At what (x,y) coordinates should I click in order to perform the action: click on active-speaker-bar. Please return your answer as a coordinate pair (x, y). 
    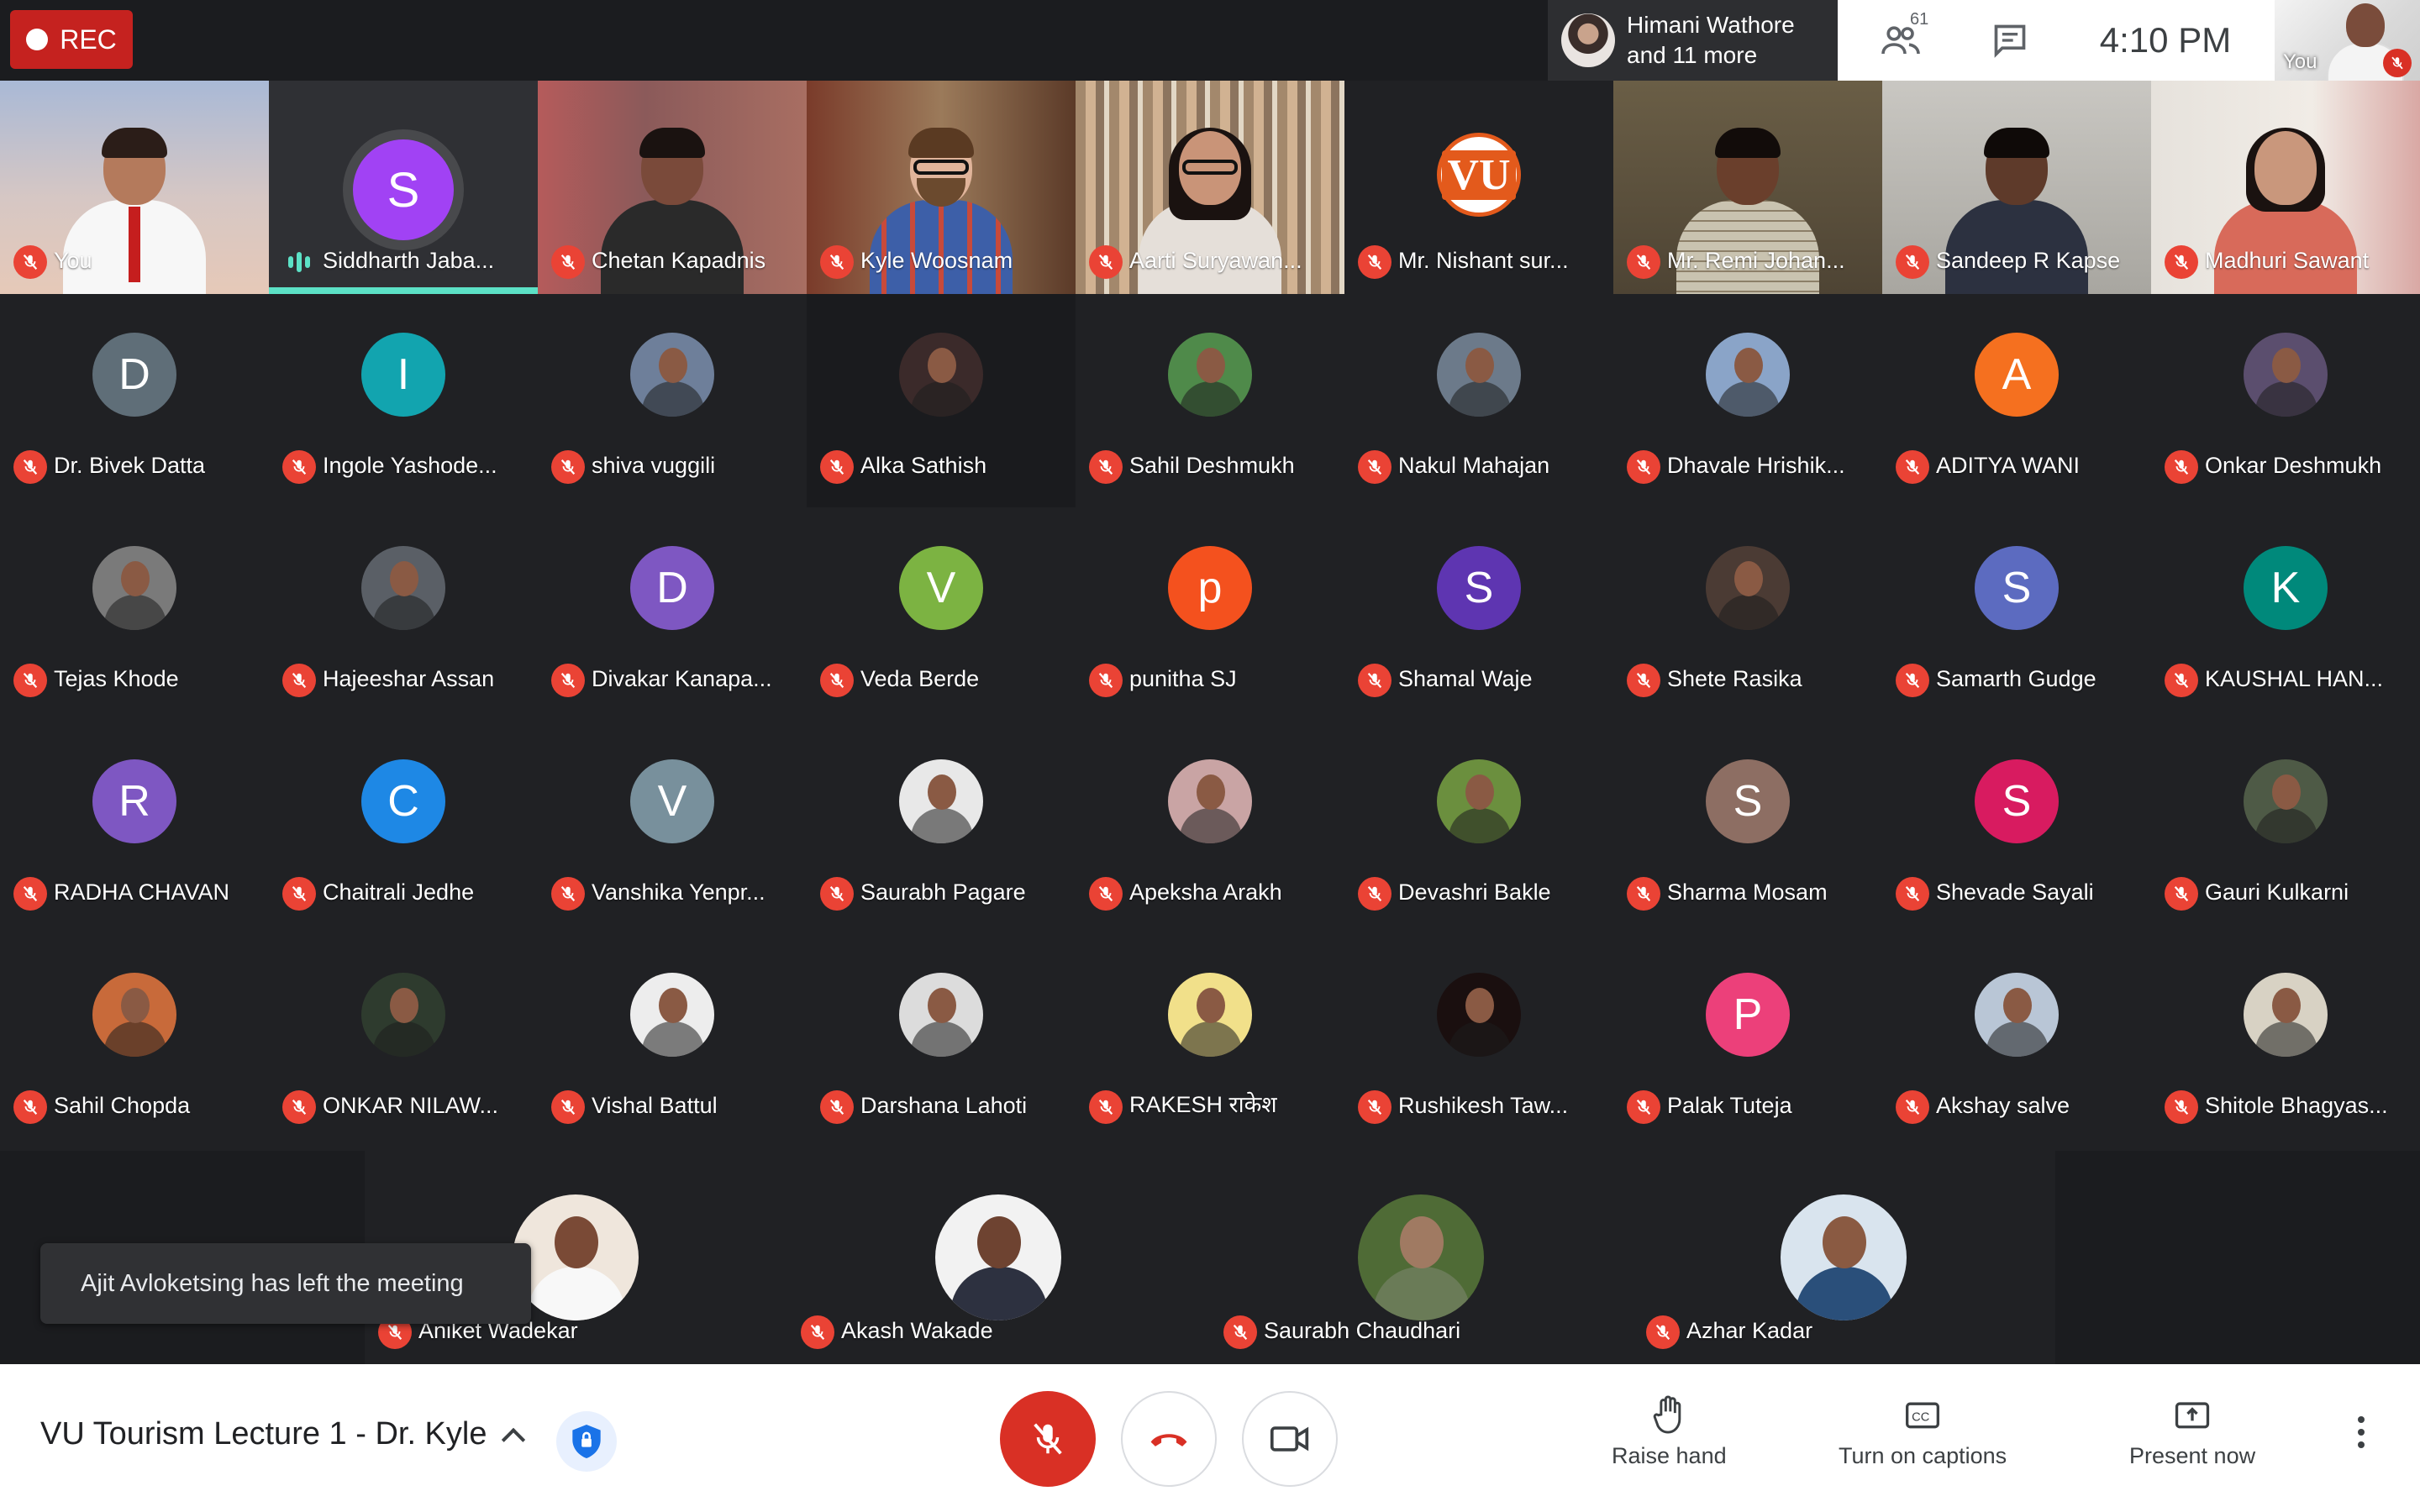
    Looking at the image, I should click on (404, 290).